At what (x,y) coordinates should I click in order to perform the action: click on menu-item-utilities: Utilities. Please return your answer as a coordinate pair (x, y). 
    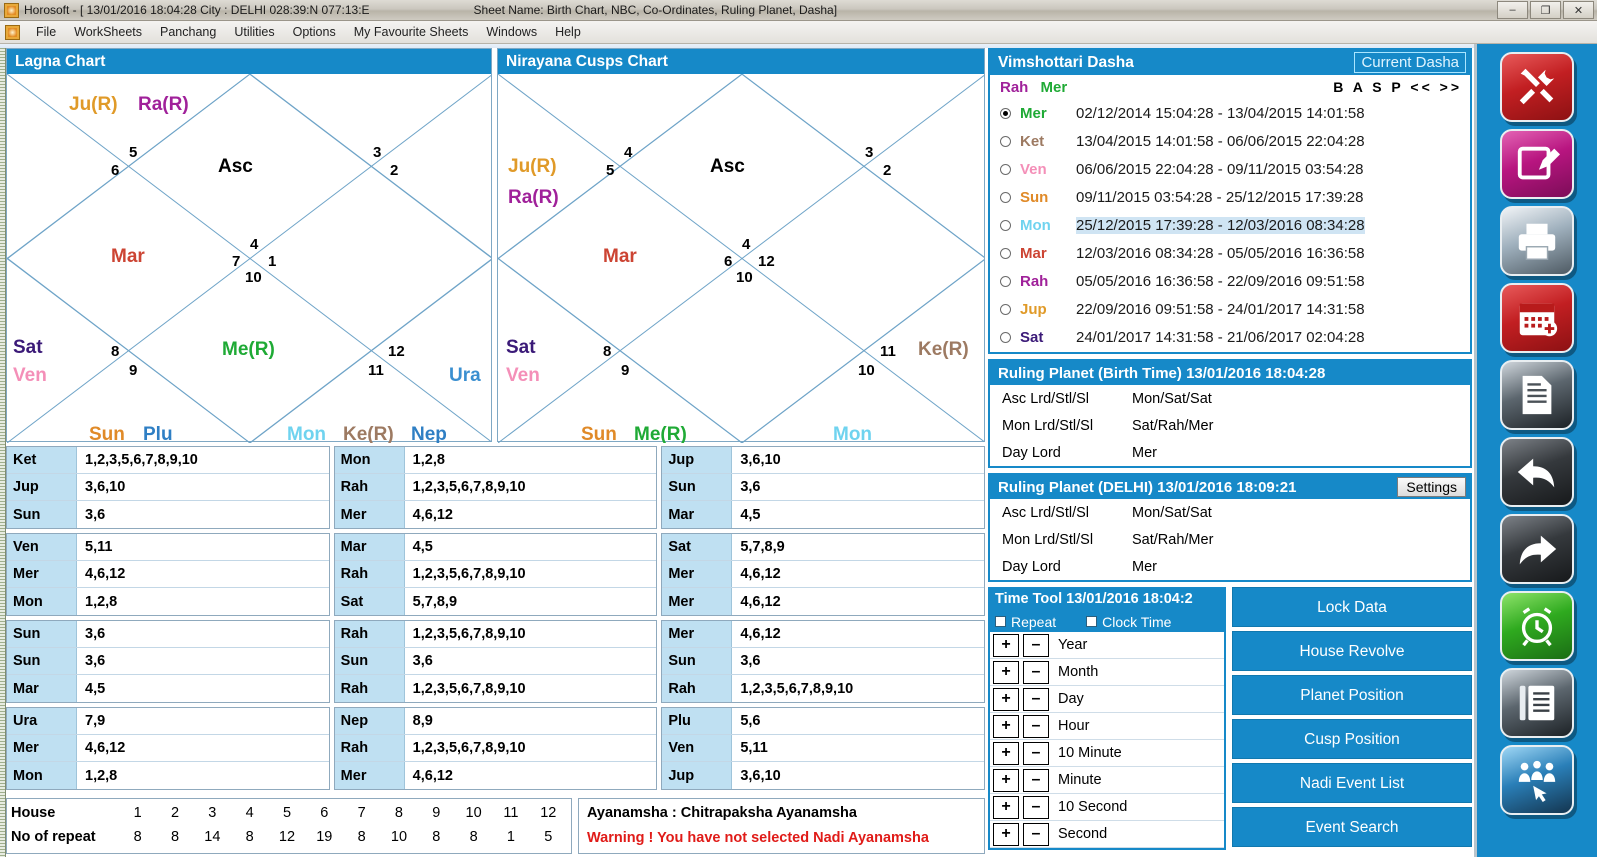
    Looking at the image, I should click on (254, 32).